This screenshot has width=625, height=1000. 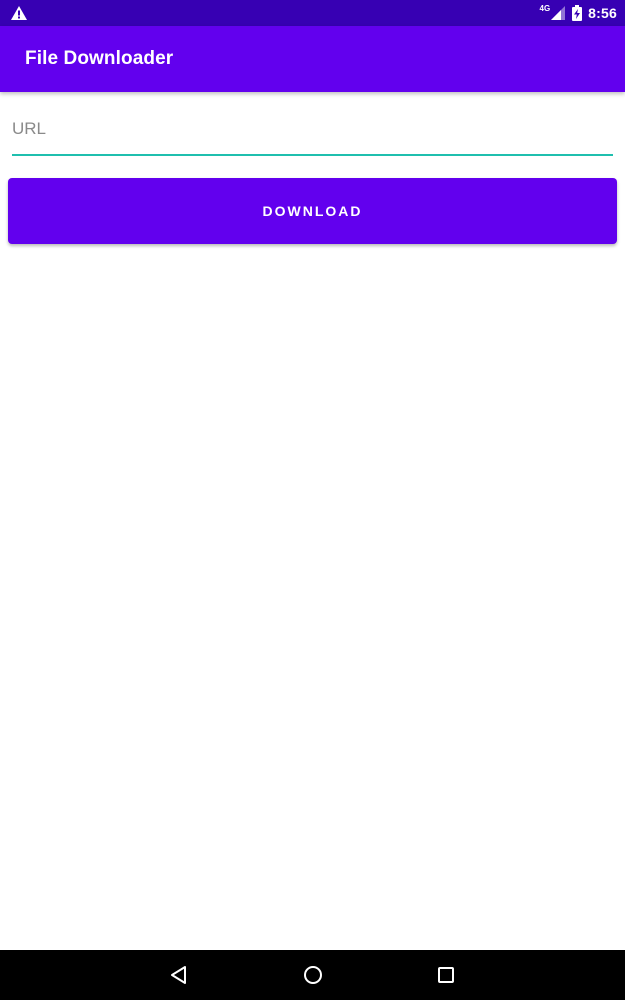 I want to click on battery-icon, so click(x=577, y=13).